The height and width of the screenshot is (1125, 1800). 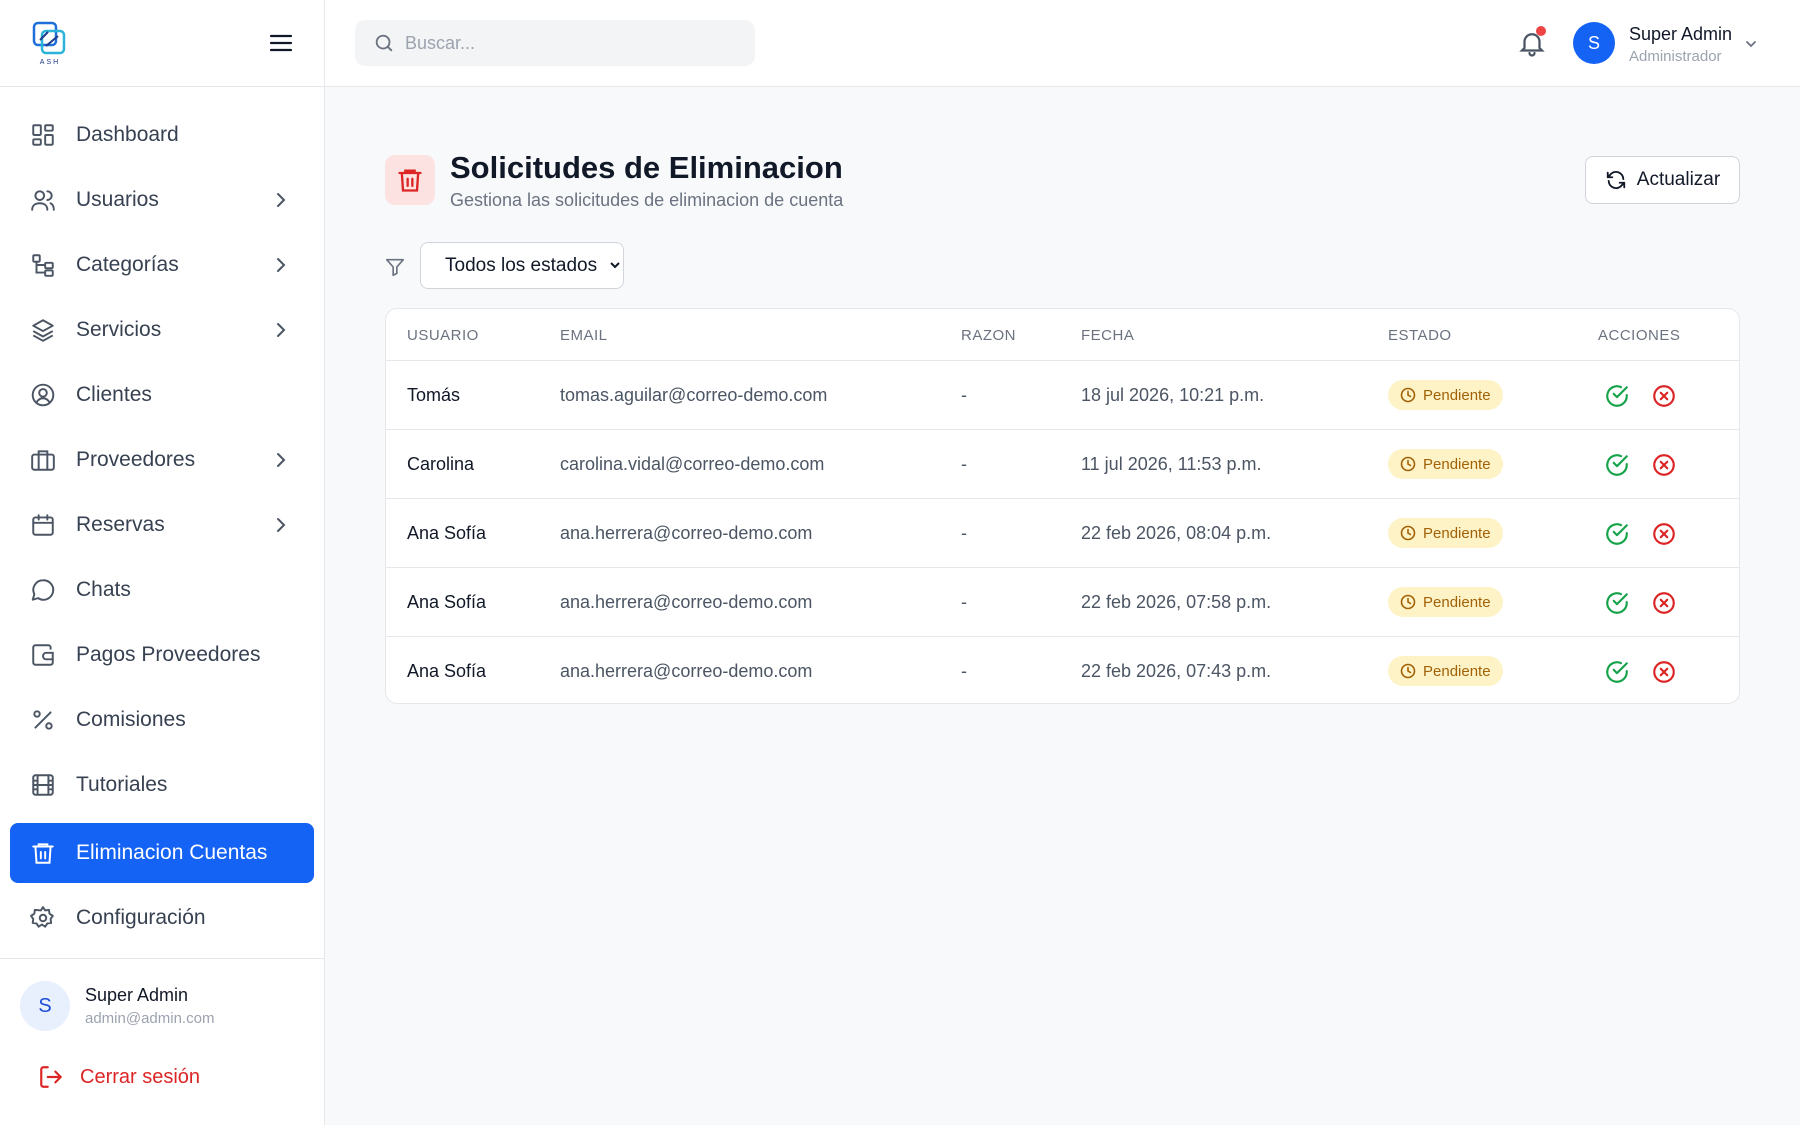 I want to click on sidebar-item-usuarios: Usuarios, so click(x=162, y=200).